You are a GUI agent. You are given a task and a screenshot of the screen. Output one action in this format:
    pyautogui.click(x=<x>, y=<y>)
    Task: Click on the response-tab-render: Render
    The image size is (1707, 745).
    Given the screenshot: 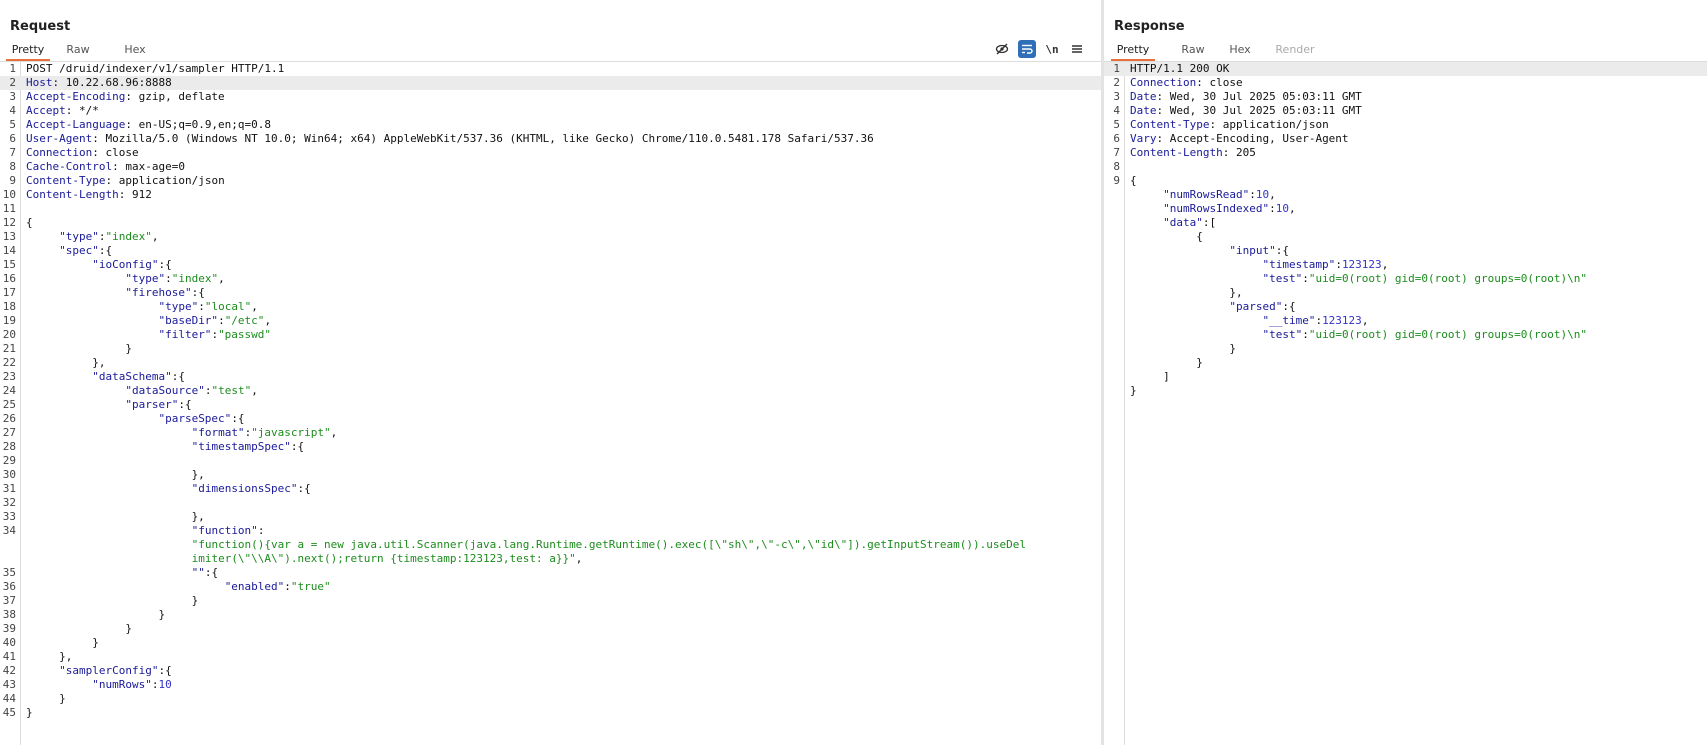 What is the action you would take?
    pyautogui.click(x=1295, y=51)
    